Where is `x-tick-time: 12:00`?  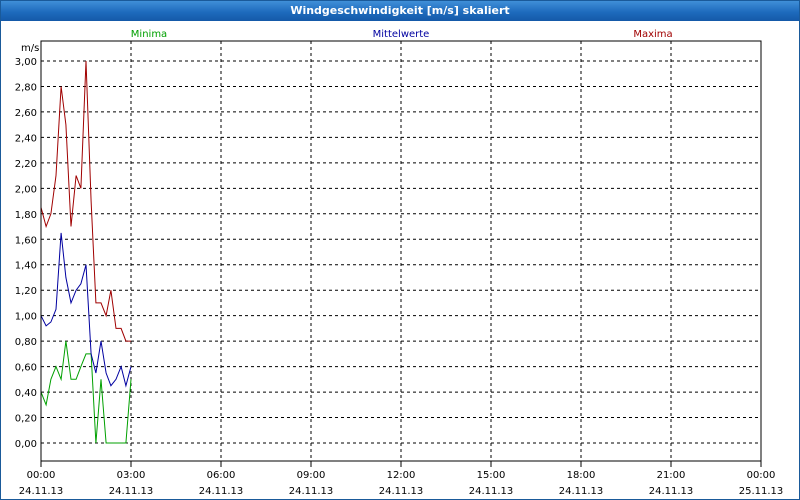
x-tick-time: 12:00 is located at coordinates (401, 475).